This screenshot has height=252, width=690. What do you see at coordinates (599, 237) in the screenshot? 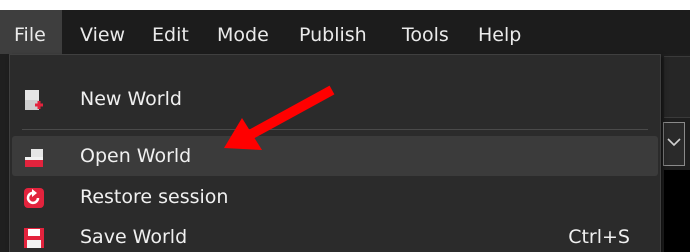
I see `menu-item-shortcut: Ctrl+S` at bounding box center [599, 237].